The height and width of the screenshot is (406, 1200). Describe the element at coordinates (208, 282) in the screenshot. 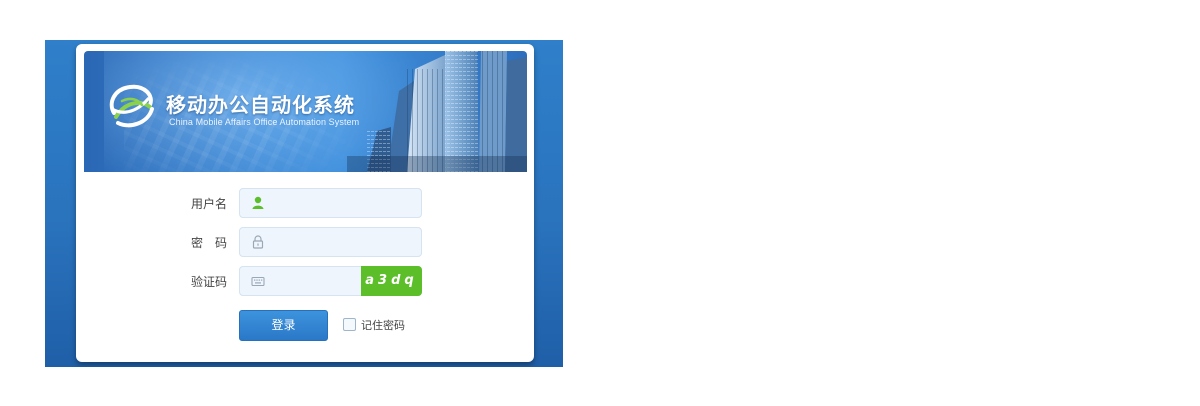

I see `captcha-label: 验证码` at that location.